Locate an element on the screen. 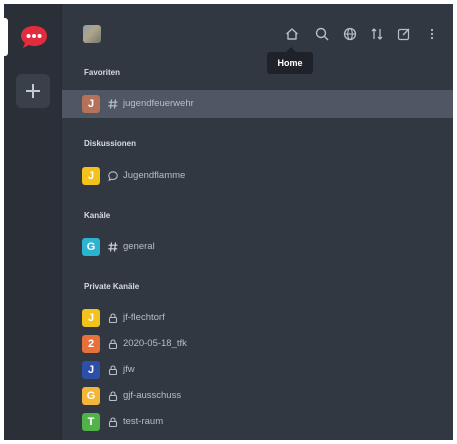  room-item: G gjf-ausschuss is located at coordinates (257, 396).